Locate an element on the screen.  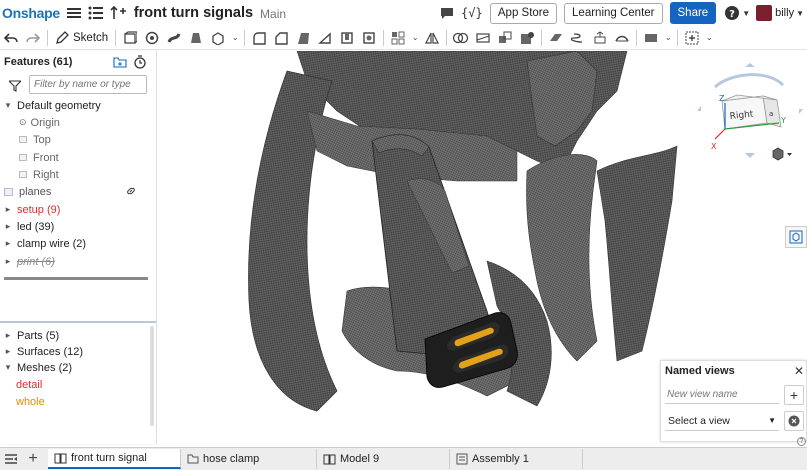
panel-scrollbar is located at coordinates (152, 376).